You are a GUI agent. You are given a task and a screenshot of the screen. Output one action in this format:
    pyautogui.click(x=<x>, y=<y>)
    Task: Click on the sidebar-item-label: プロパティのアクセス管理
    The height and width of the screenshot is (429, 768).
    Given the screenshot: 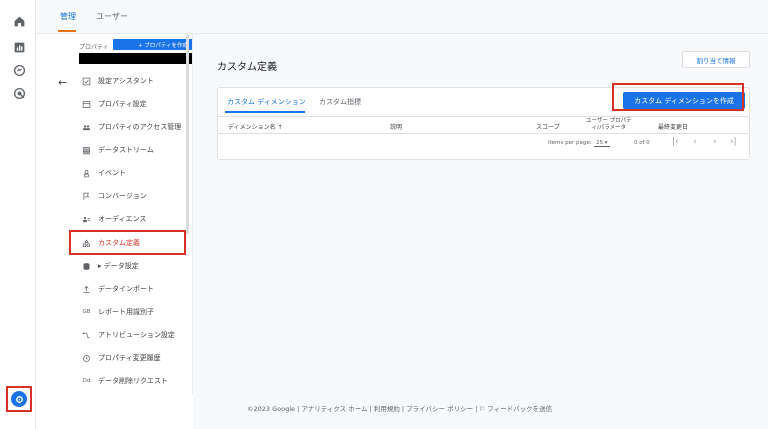 What is the action you would take?
    pyautogui.click(x=140, y=127)
    